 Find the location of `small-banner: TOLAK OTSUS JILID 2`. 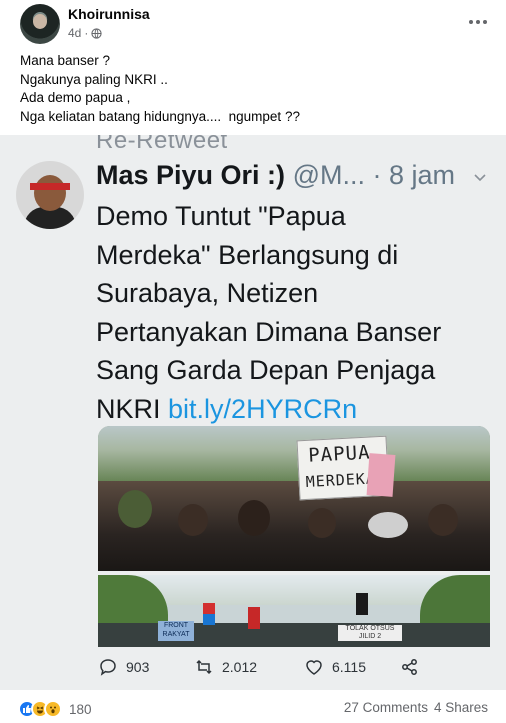

small-banner: TOLAK OTSUS JILID 2 is located at coordinates (370, 633).